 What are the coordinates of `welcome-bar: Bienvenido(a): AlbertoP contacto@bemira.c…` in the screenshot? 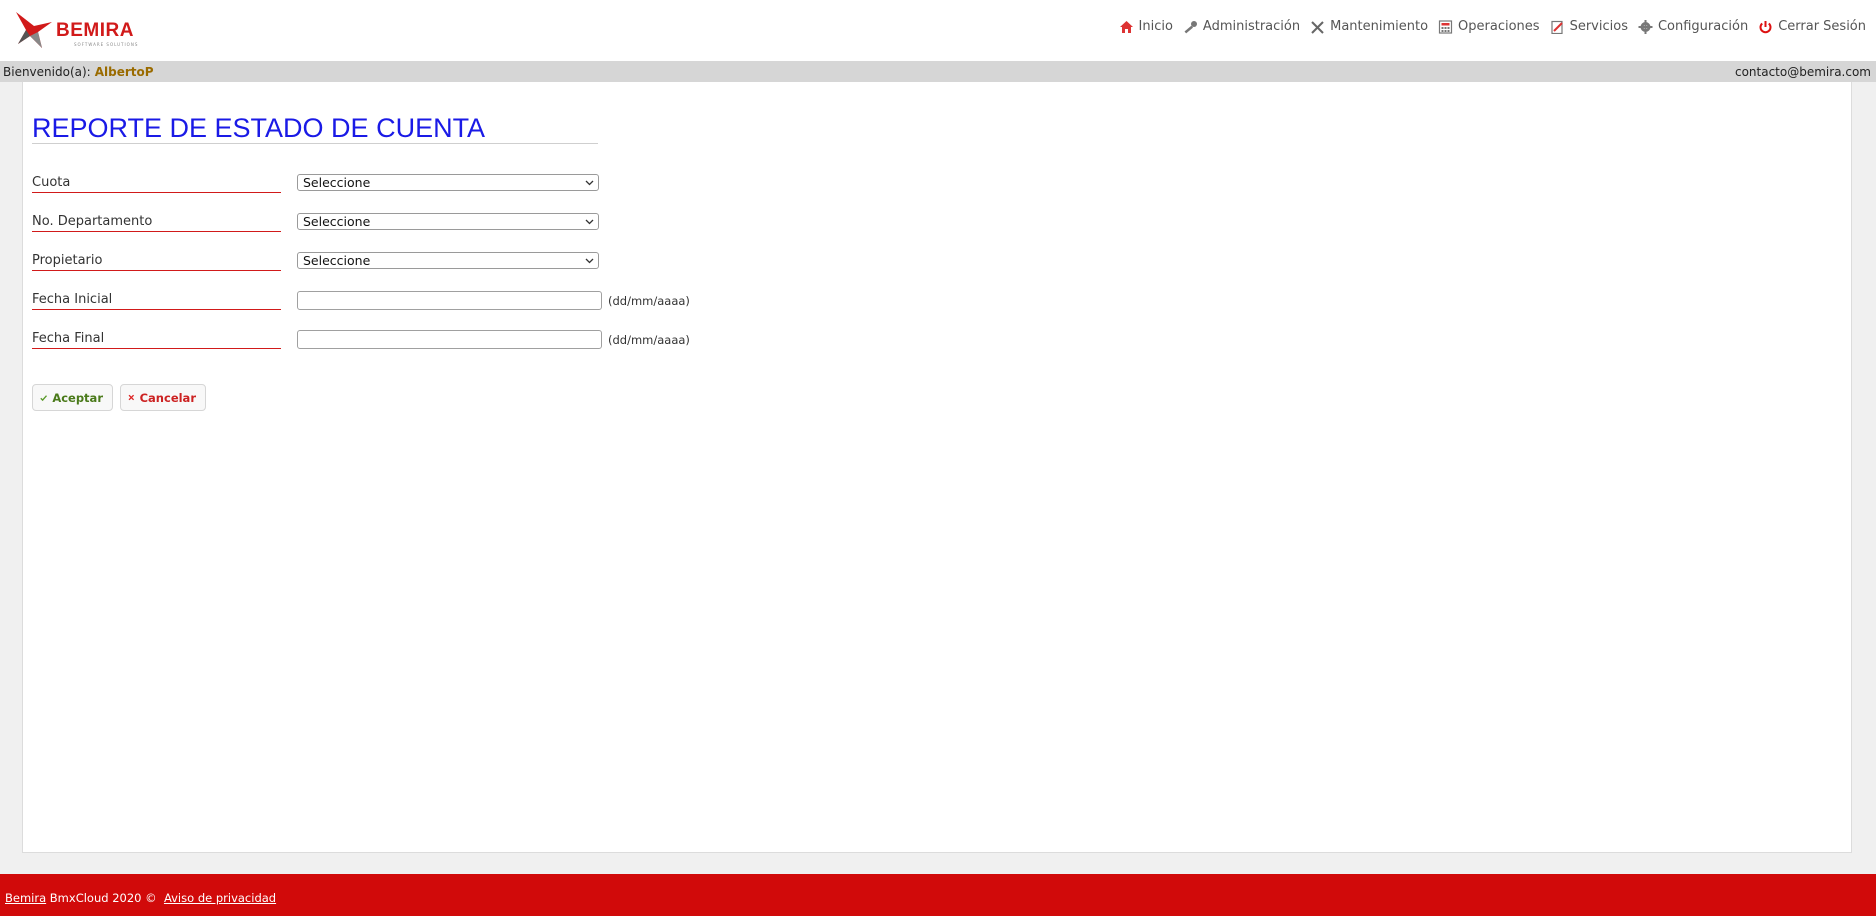 It's located at (938, 71).